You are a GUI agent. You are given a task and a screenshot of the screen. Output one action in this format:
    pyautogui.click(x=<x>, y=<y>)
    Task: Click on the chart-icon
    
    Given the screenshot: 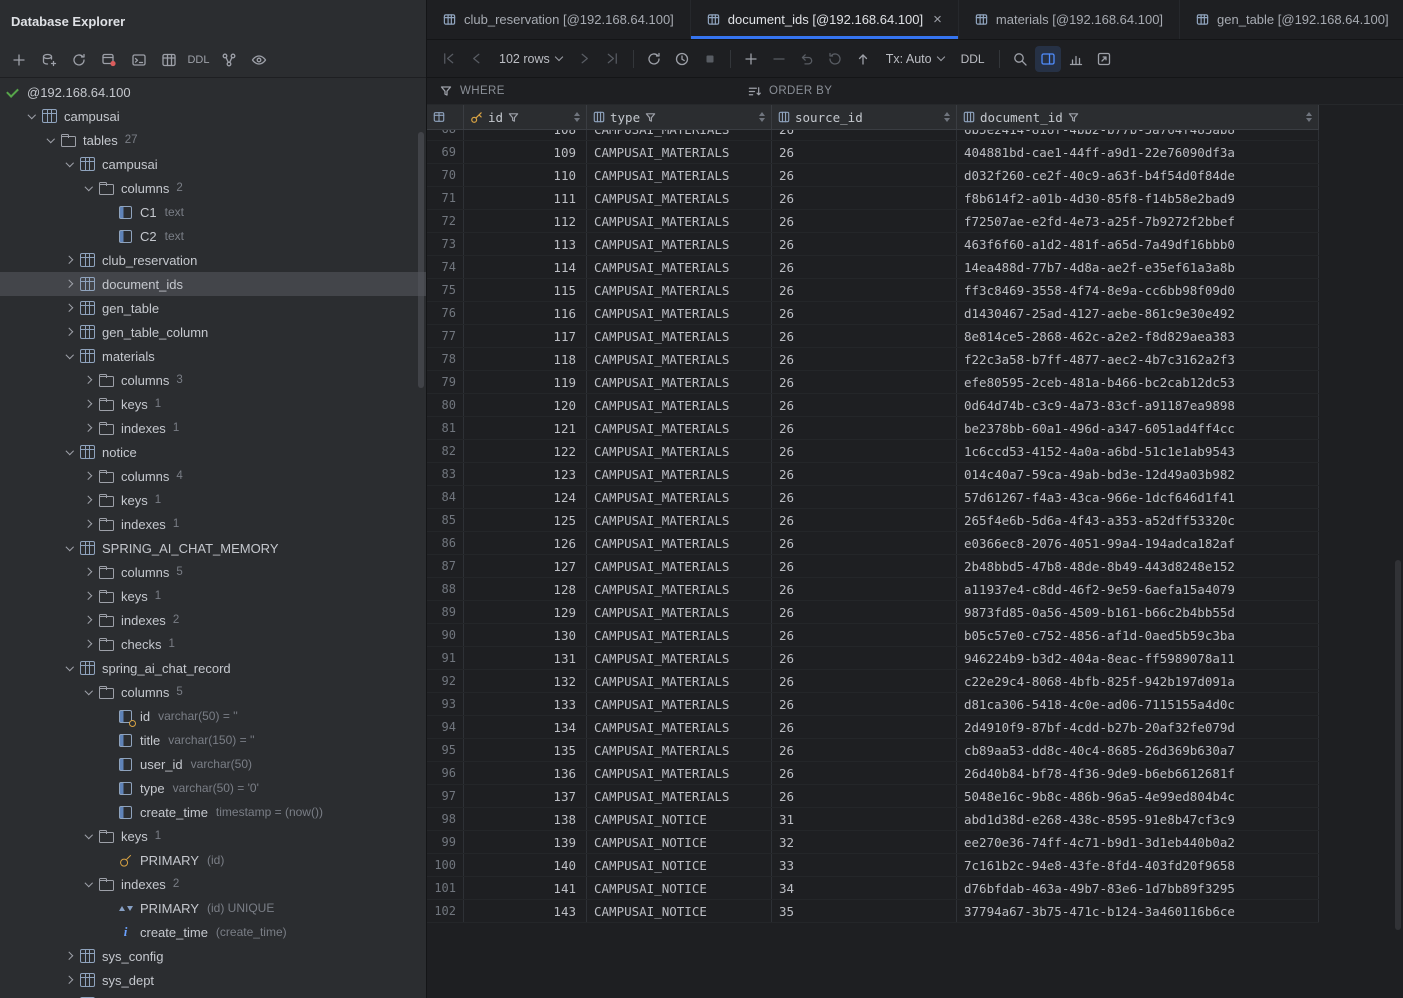 What is the action you would take?
    pyautogui.click(x=1076, y=59)
    